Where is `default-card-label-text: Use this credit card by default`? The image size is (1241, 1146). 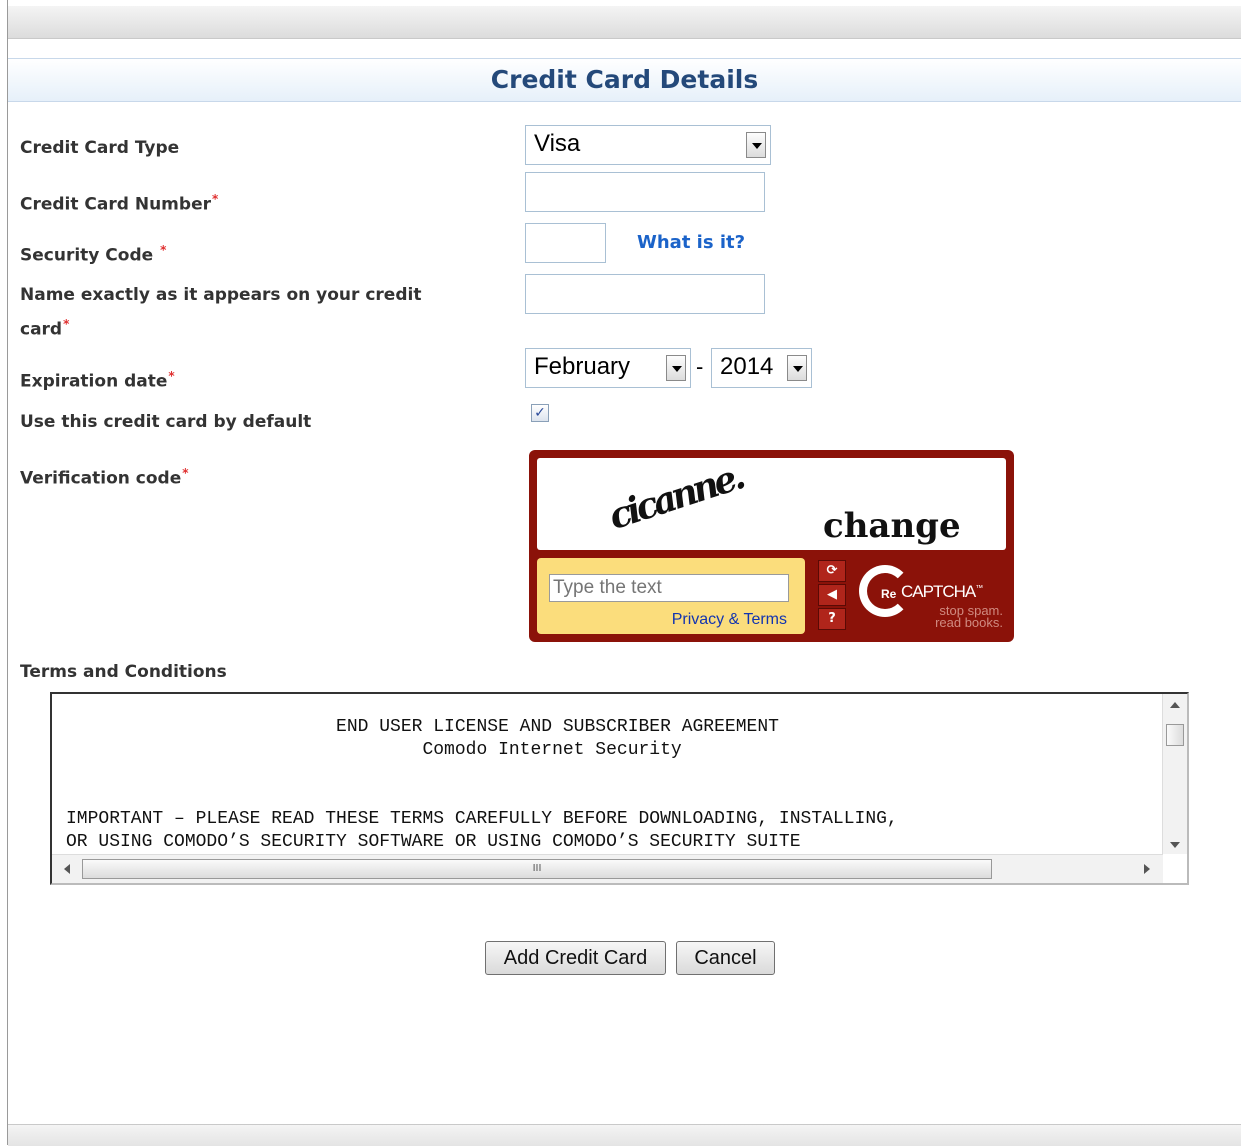 default-card-label-text: Use this credit card by default is located at coordinates (166, 422).